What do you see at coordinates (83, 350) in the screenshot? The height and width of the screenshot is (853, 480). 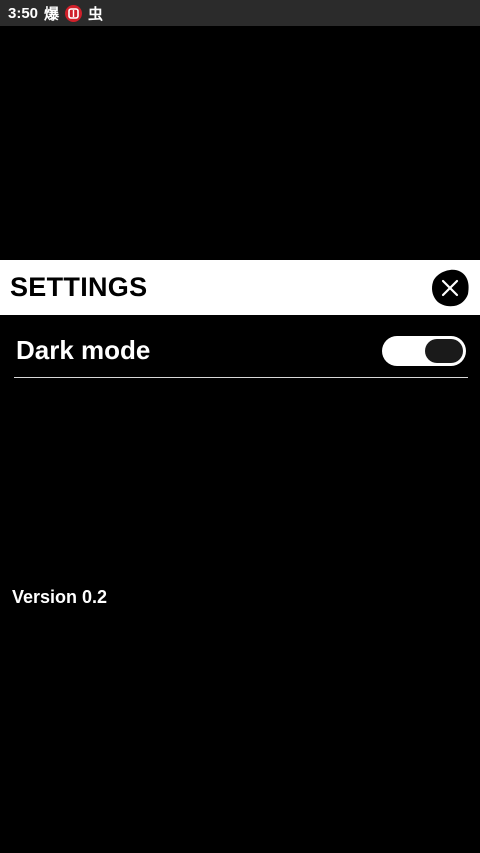 I see `dark-mode-label: Dark mode` at bounding box center [83, 350].